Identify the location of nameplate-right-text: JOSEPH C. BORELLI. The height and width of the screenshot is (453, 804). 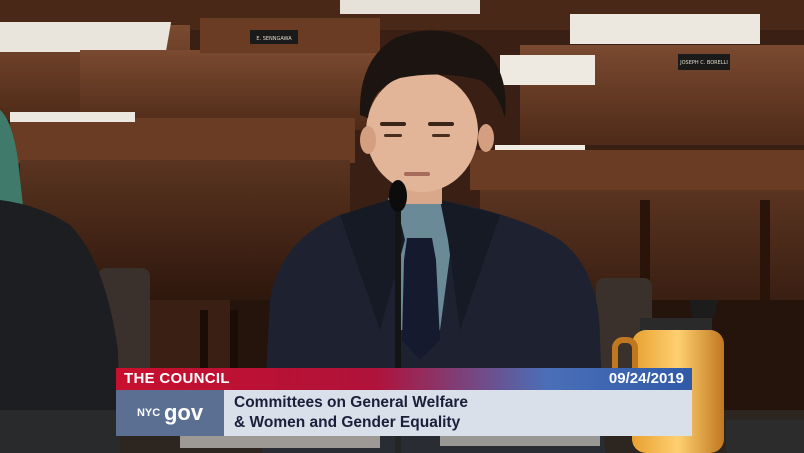
(703, 63).